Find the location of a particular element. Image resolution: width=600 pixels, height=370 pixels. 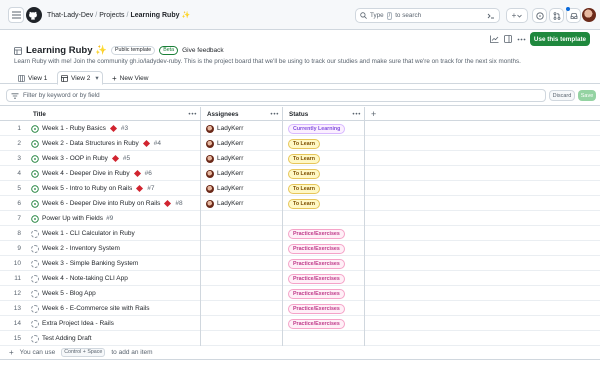

table-row: 7 Power Up with Fields #9 is located at coordinates (300, 218).